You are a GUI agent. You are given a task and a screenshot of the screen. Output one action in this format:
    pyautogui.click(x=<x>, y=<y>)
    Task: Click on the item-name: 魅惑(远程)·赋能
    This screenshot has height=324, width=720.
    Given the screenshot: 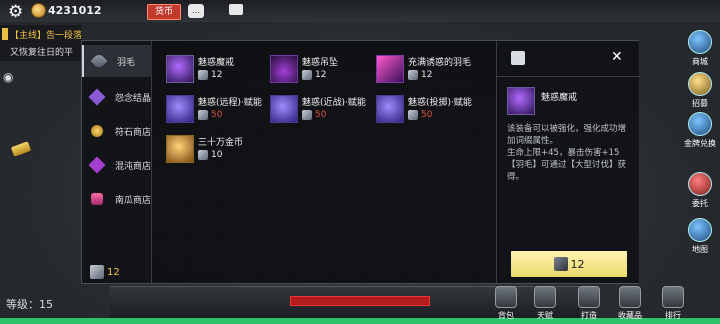 What is the action you would take?
    pyautogui.click(x=230, y=103)
    